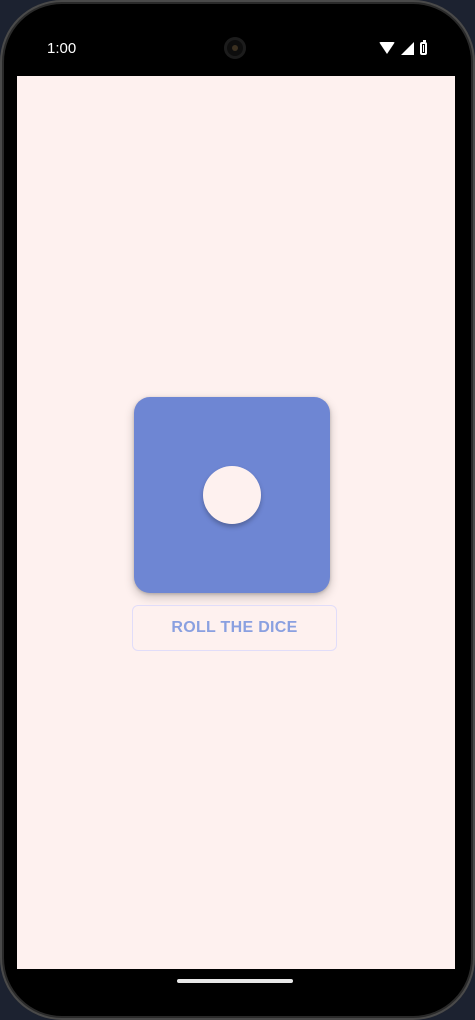  I want to click on status-icons, so click(403, 47).